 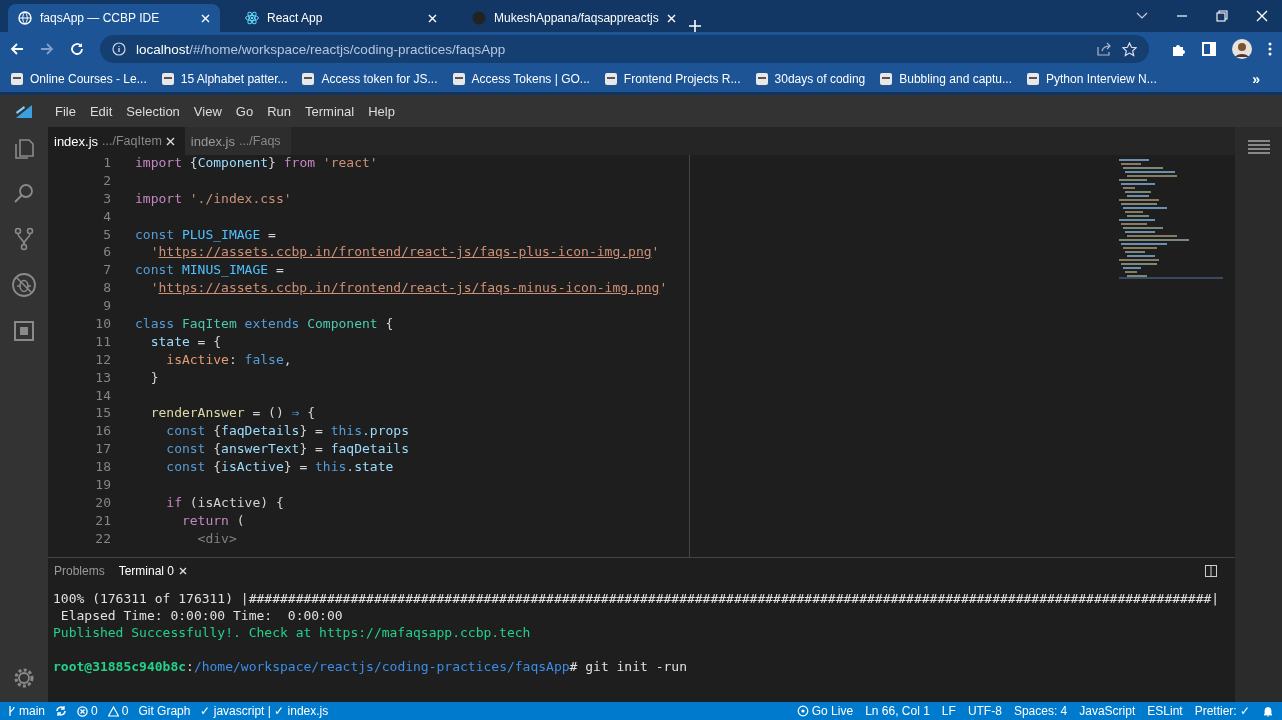 What do you see at coordinates (279, 468) in the screenshot?
I see `code-line: const {isActive} = this.state` at bounding box center [279, 468].